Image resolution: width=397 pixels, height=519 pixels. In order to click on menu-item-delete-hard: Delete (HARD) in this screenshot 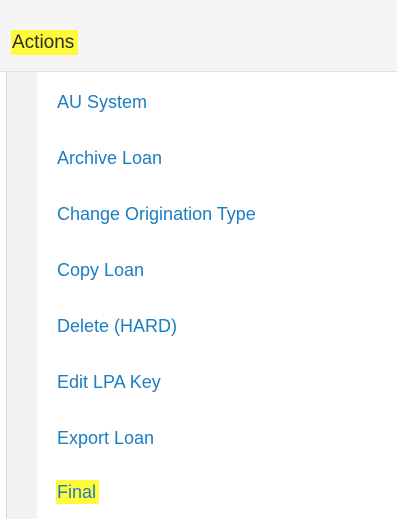, I will do `click(217, 327)`.